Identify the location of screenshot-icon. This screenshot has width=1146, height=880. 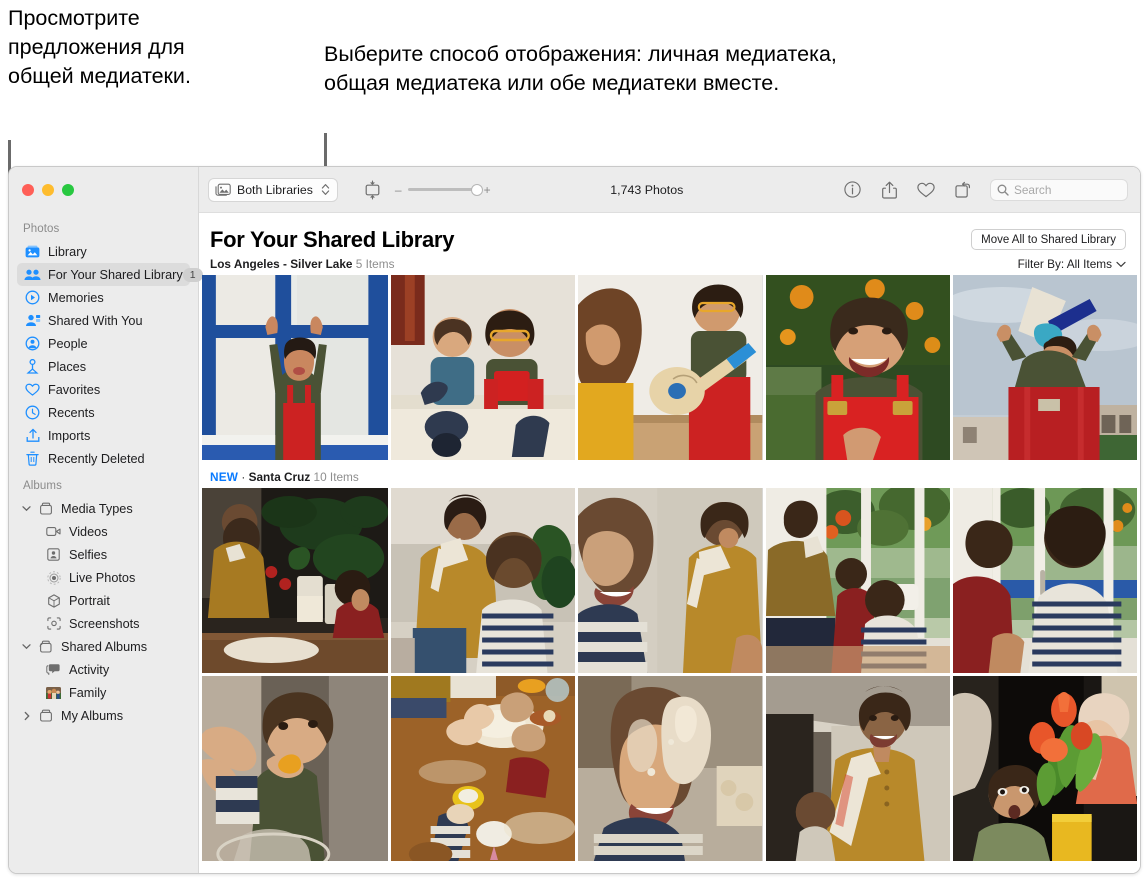
(53, 623).